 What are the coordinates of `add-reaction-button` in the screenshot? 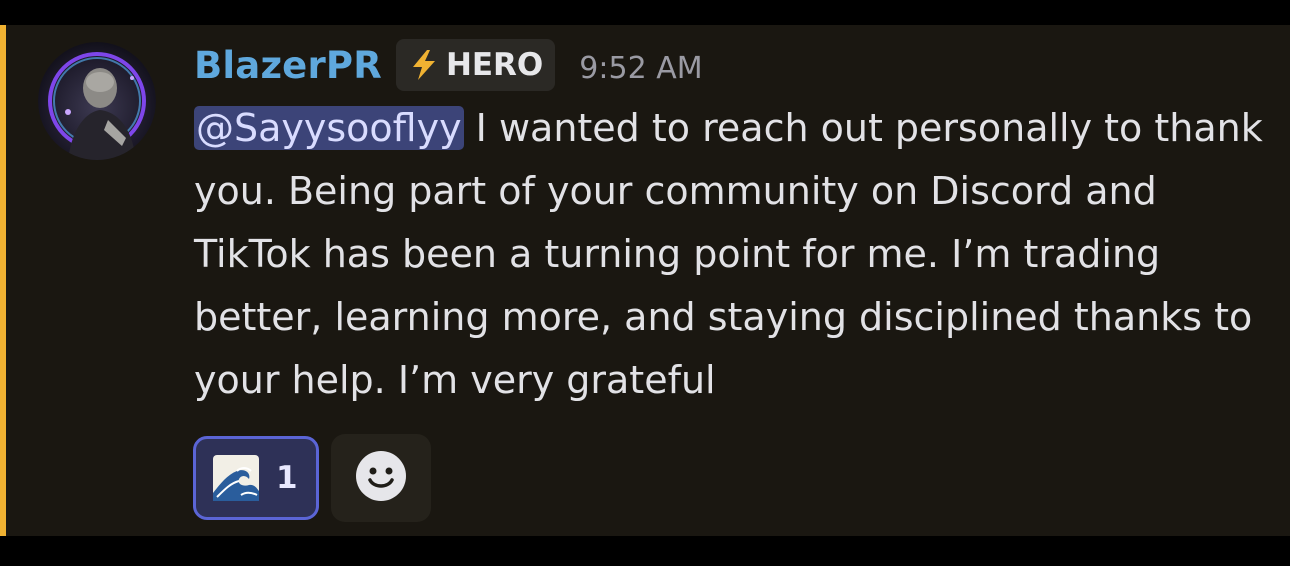 It's located at (381, 478).